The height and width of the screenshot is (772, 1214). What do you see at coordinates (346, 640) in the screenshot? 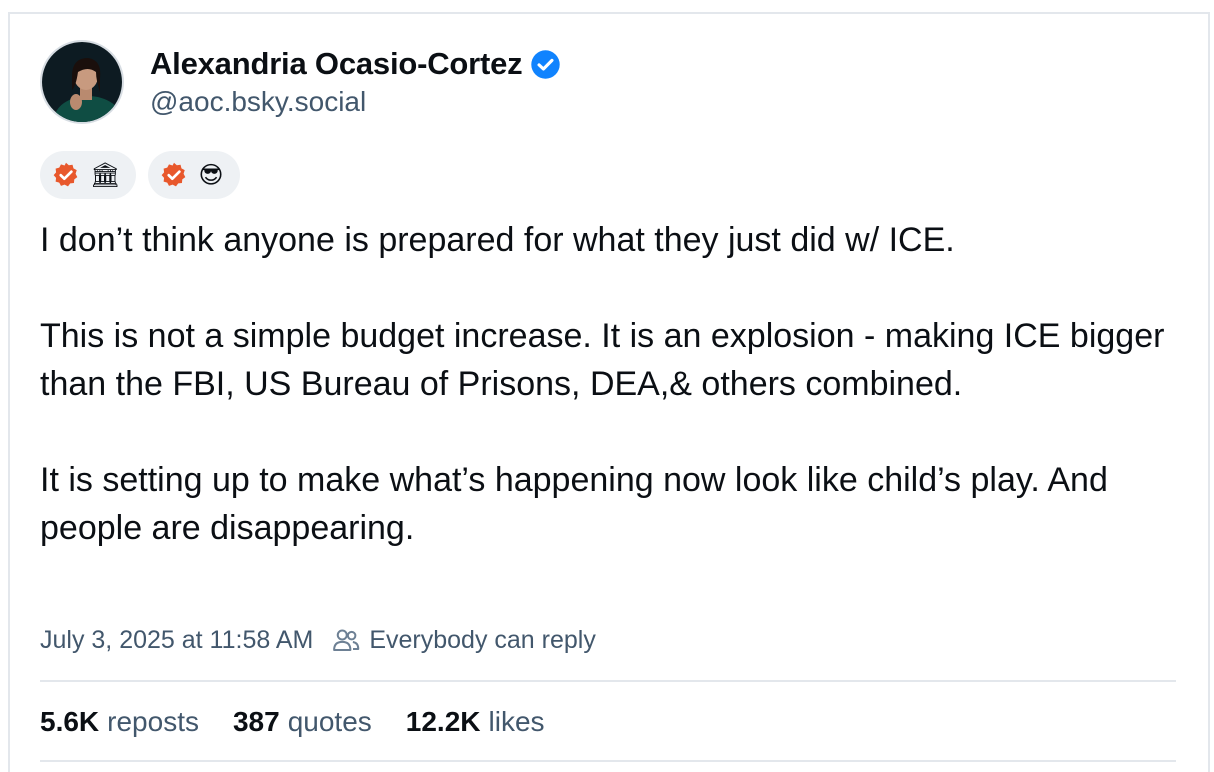
I see `people-icon` at bounding box center [346, 640].